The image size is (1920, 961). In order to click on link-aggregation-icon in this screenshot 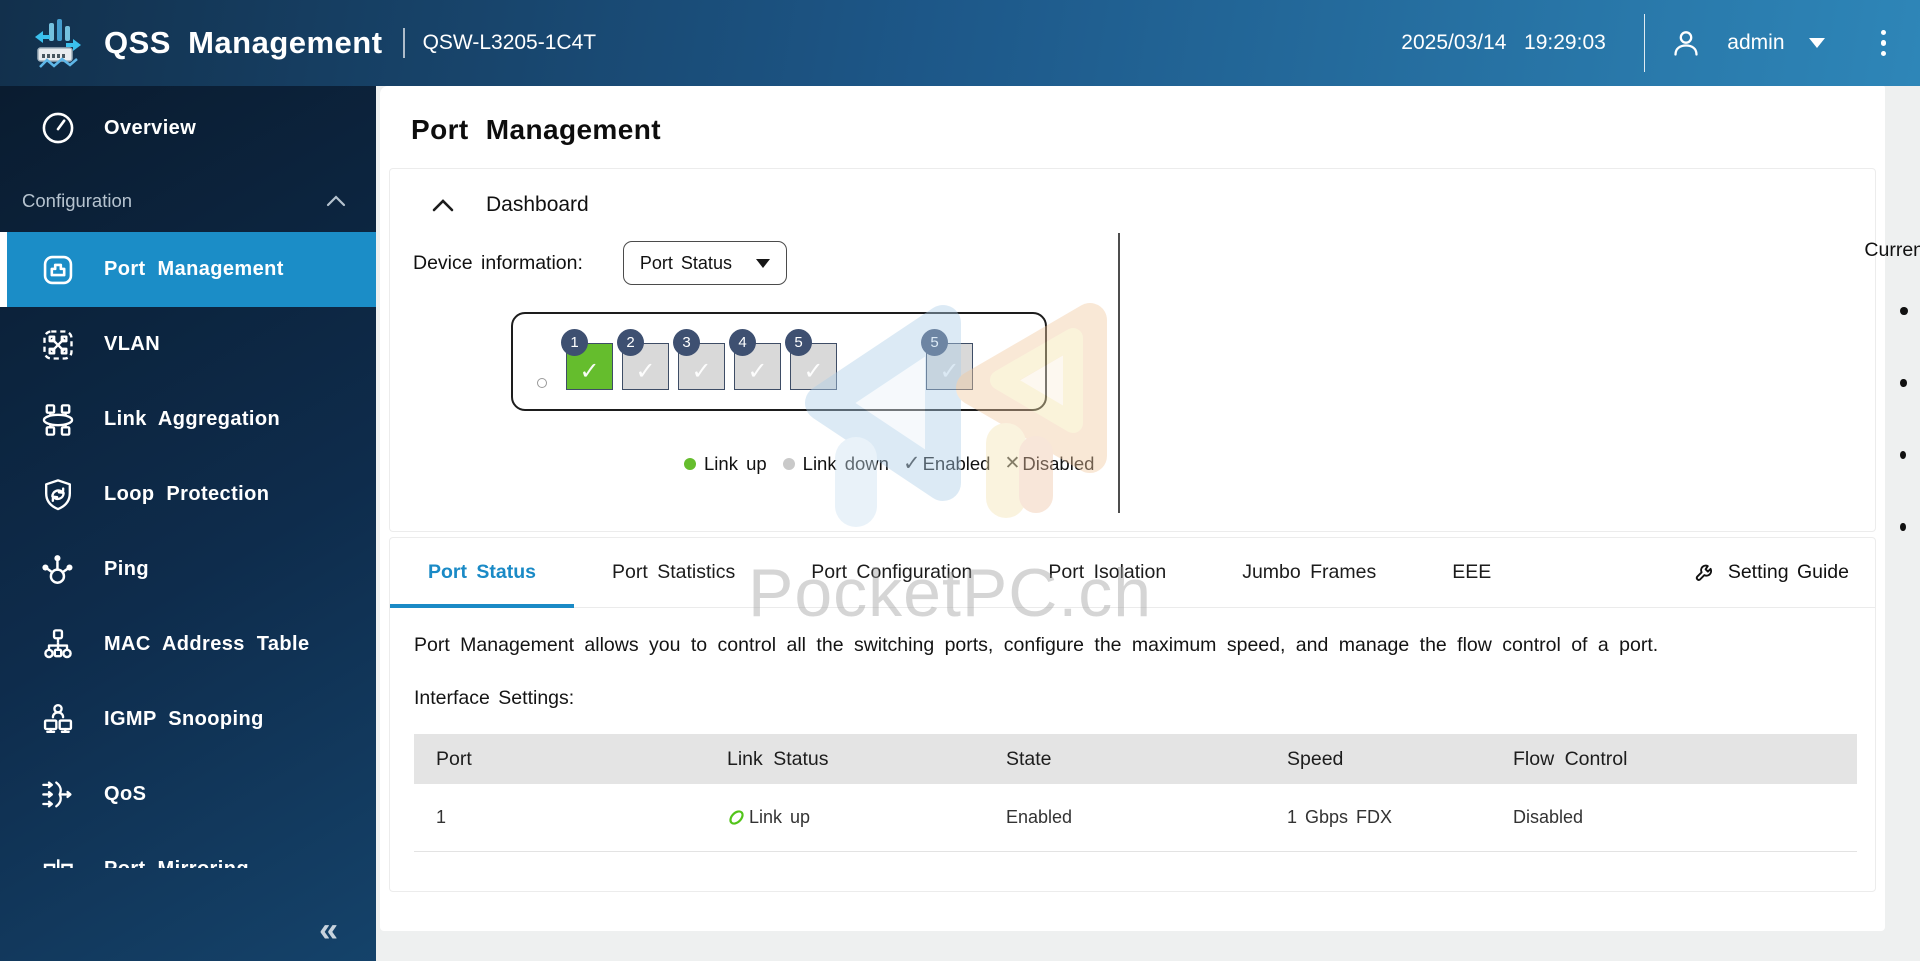, I will do `click(58, 419)`.